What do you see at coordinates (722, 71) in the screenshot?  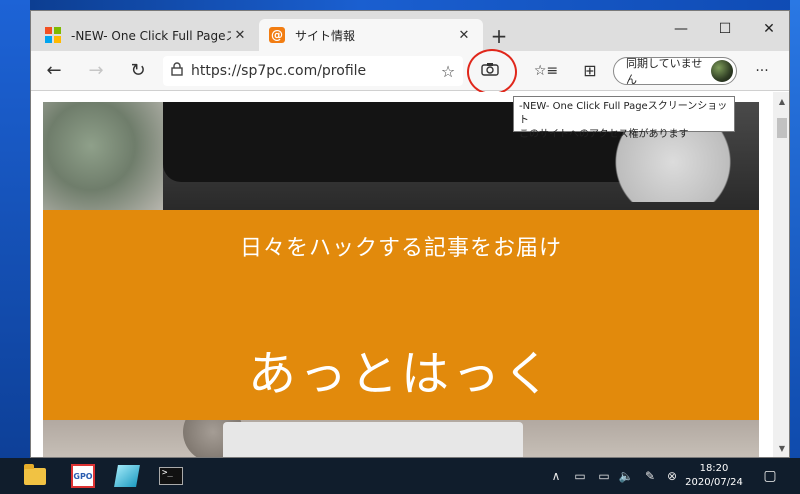 I see `avatar` at bounding box center [722, 71].